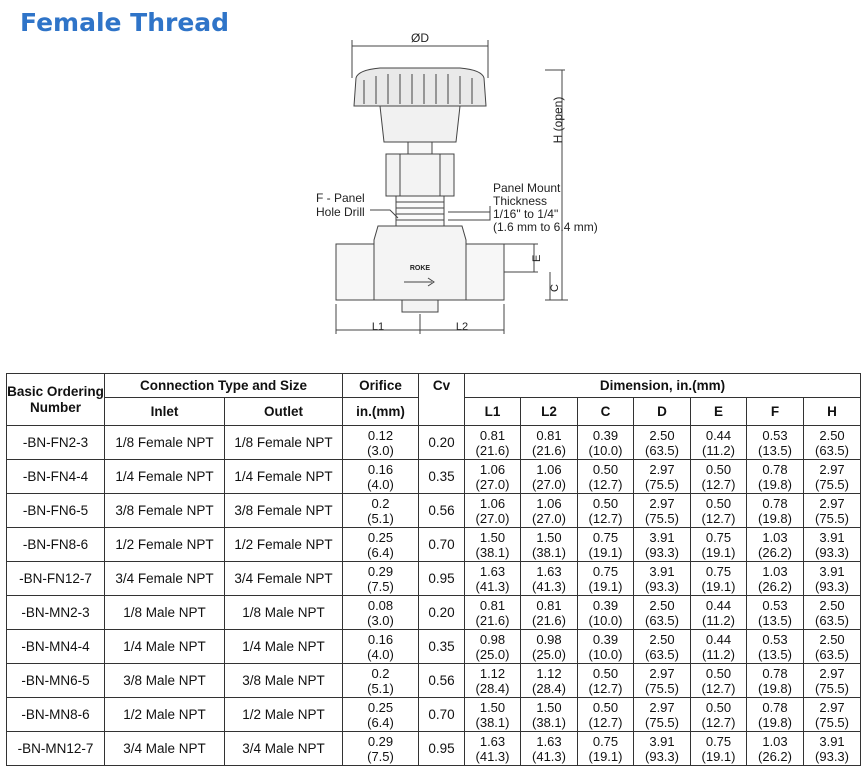 The image size is (864, 770). Describe the element at coordinates (662, 552) in the screenshot. I see `d-cell-mm: (93.3)` at that location.